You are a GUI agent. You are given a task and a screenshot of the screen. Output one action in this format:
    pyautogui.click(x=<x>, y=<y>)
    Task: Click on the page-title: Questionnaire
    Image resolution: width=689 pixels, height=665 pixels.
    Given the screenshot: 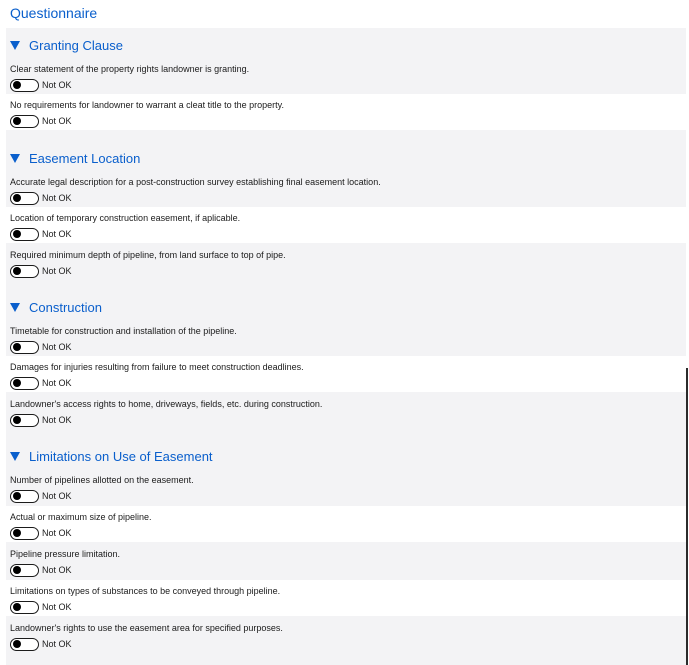 What is the action you would take?
    pyautogui.click(x=54, y=13)
    